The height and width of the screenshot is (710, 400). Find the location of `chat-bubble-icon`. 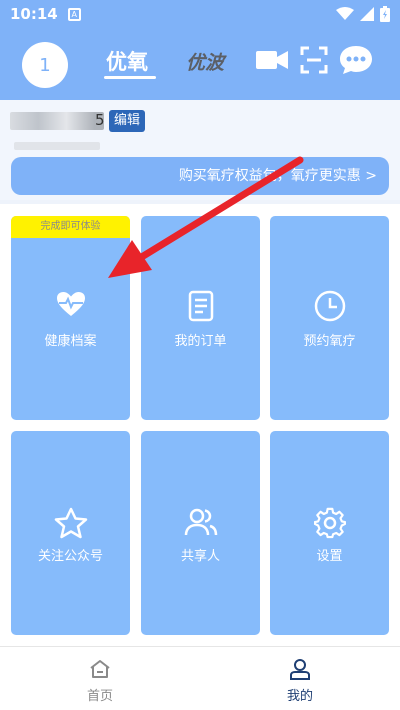

chat-bubble-icon is located at coordinates (356, 60).